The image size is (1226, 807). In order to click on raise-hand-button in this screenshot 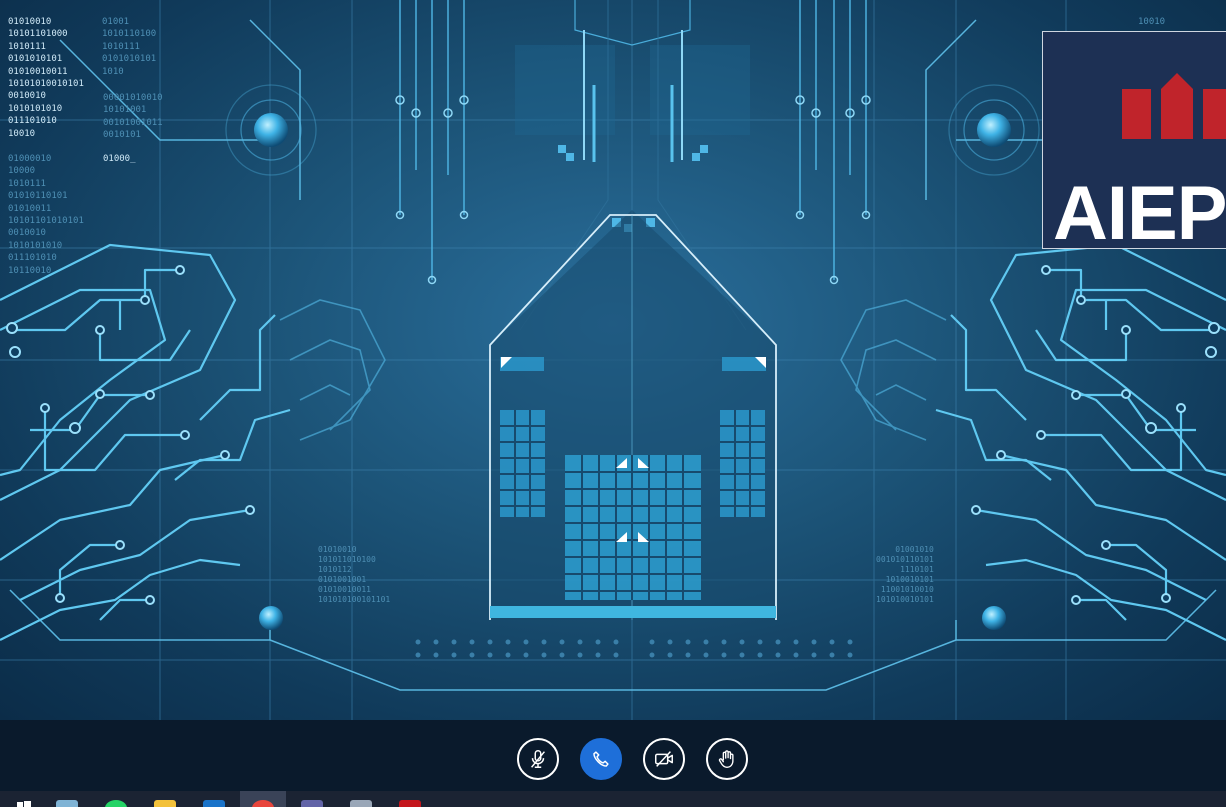, I will do `click(727, 759)`.